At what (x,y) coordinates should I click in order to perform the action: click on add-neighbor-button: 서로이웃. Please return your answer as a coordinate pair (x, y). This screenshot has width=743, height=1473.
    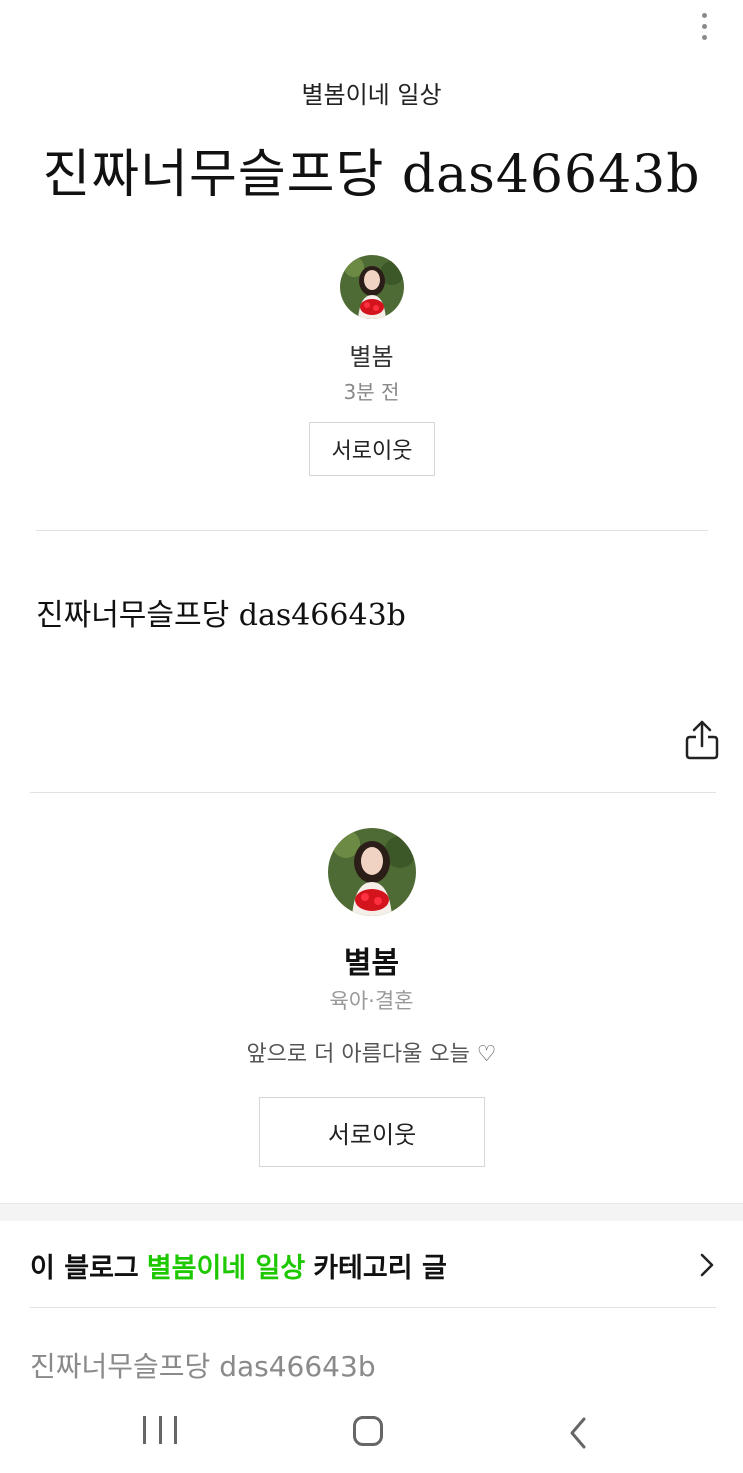
    Looking at the image, I should click on (372, 449).